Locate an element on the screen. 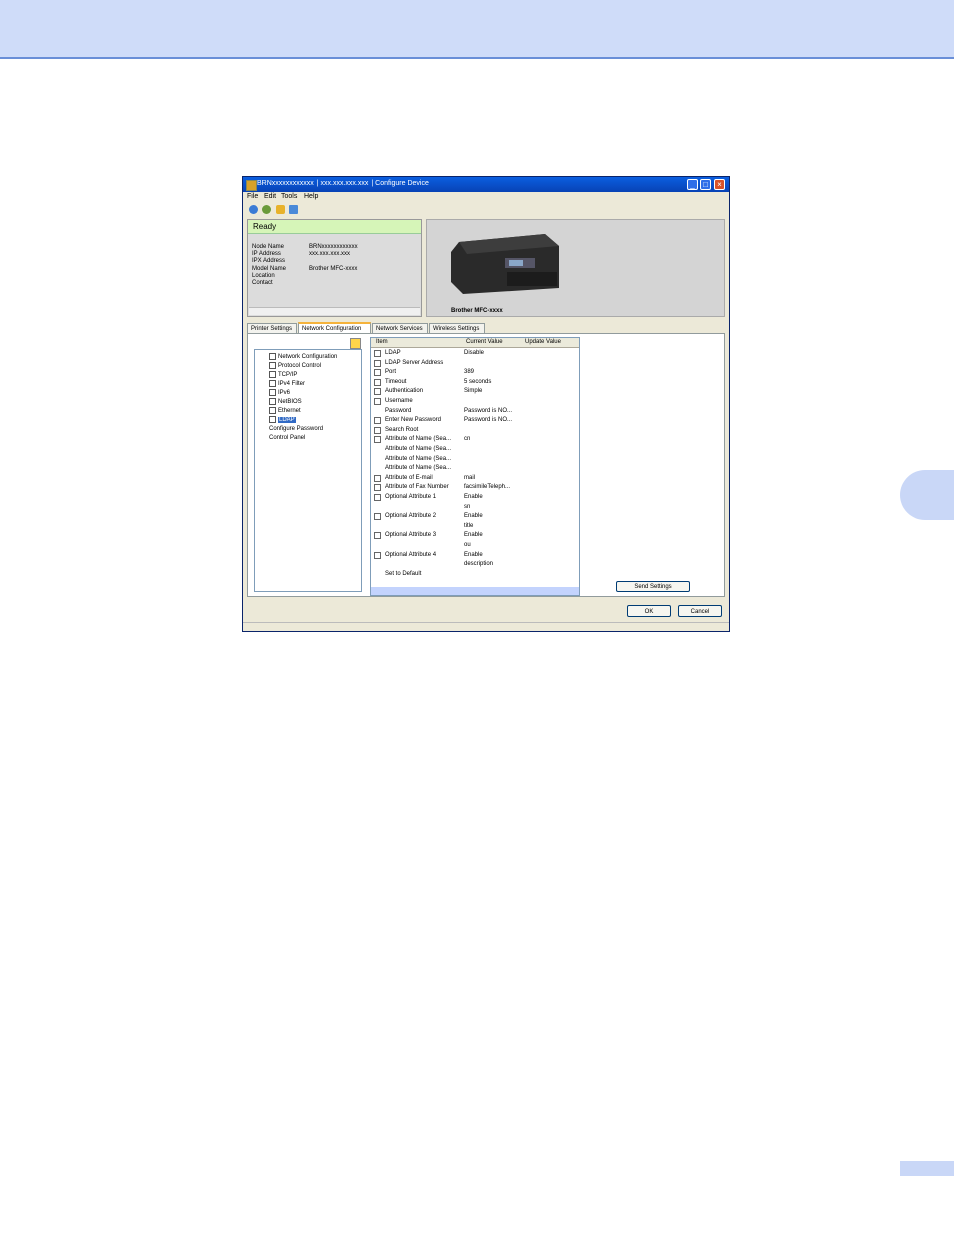  tree-item: Ethernet is located at coordinates (285, 411).